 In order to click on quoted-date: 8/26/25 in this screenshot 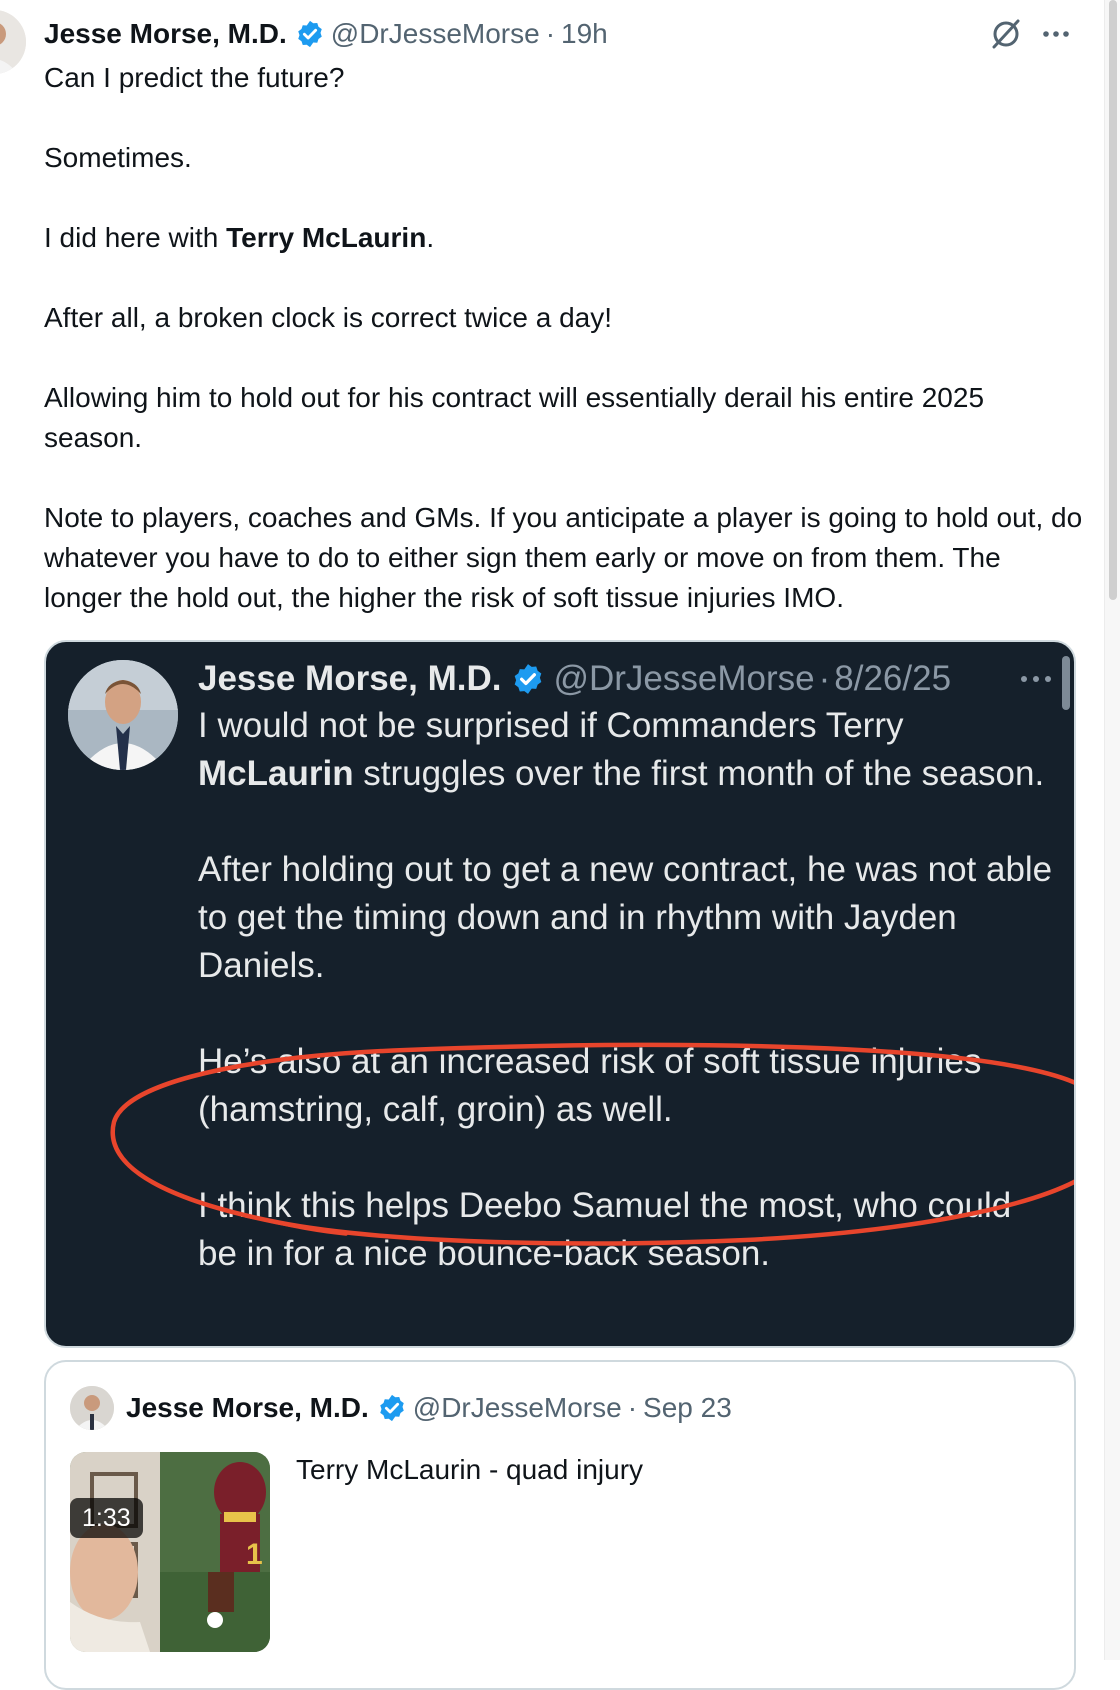, I will do `click(893, 678)`.